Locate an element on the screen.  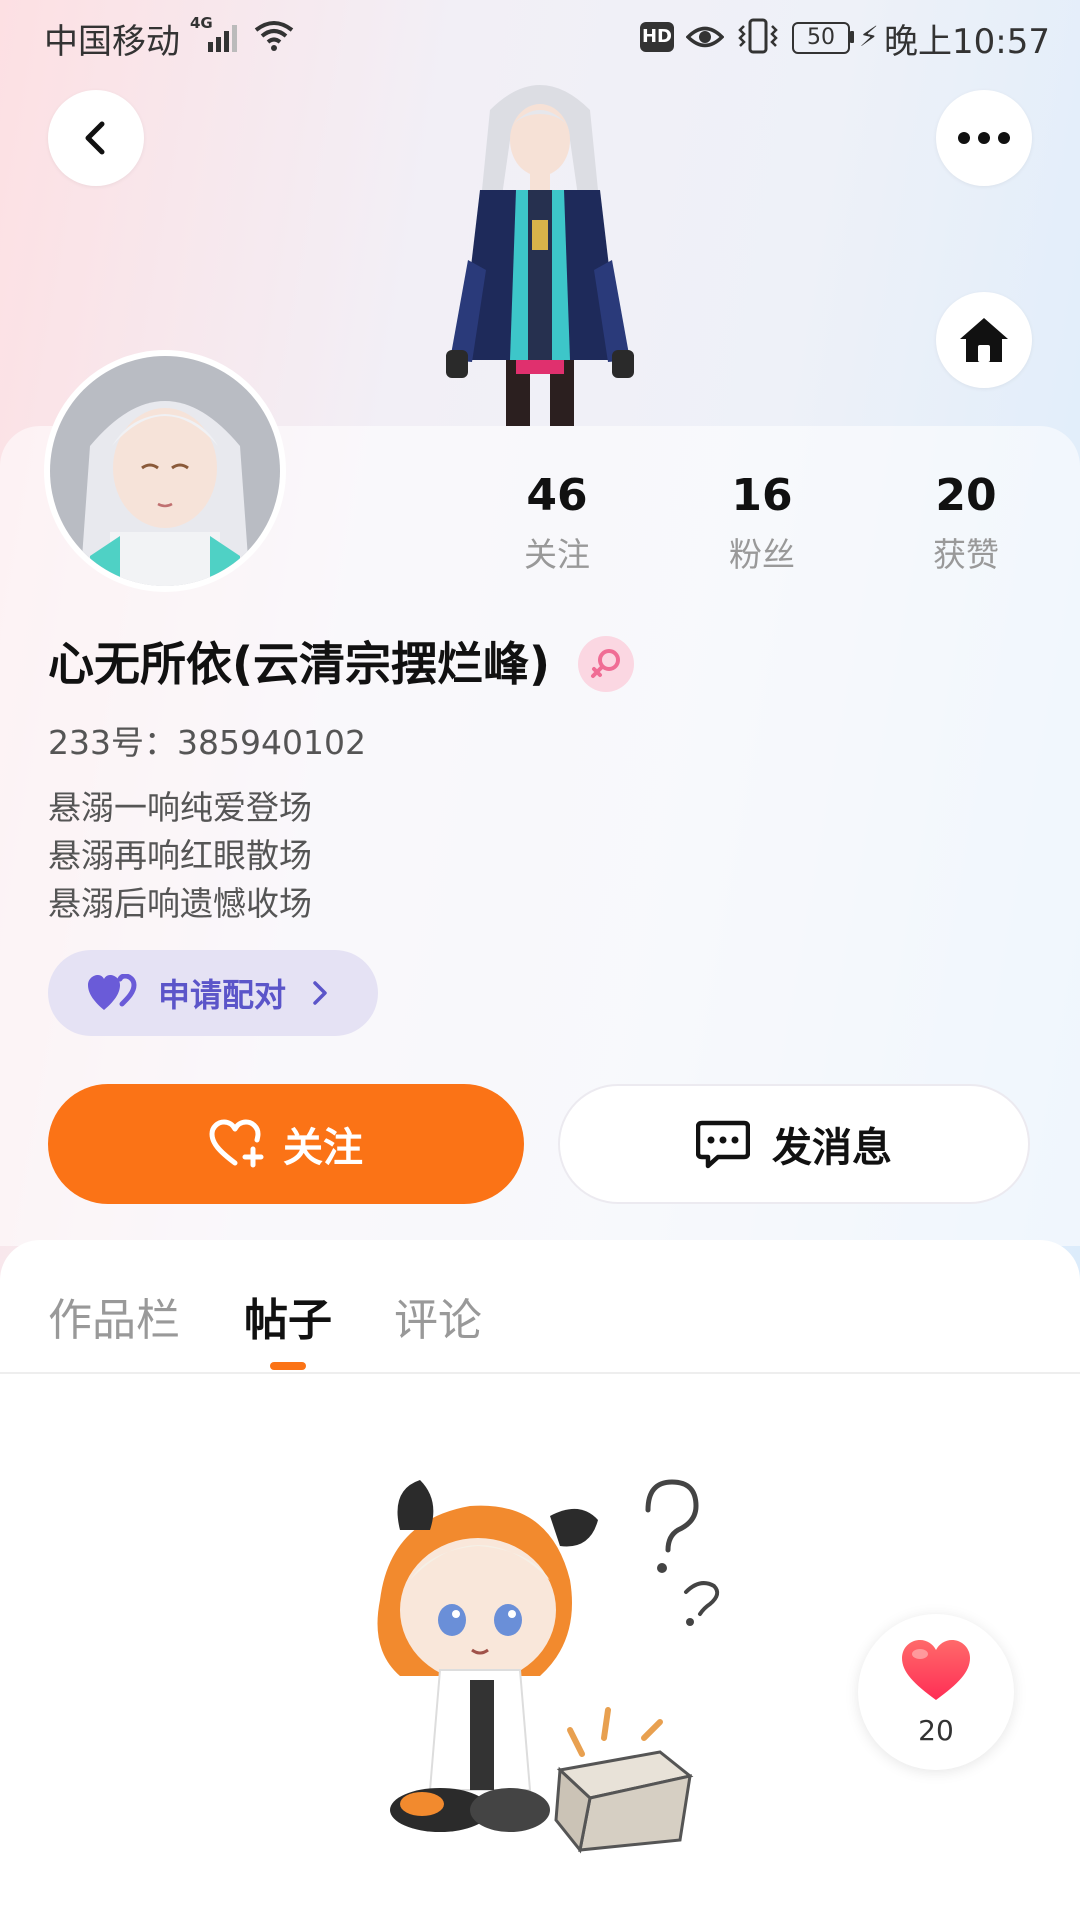
hd-icon: HD is located at coordinates (657, 37).